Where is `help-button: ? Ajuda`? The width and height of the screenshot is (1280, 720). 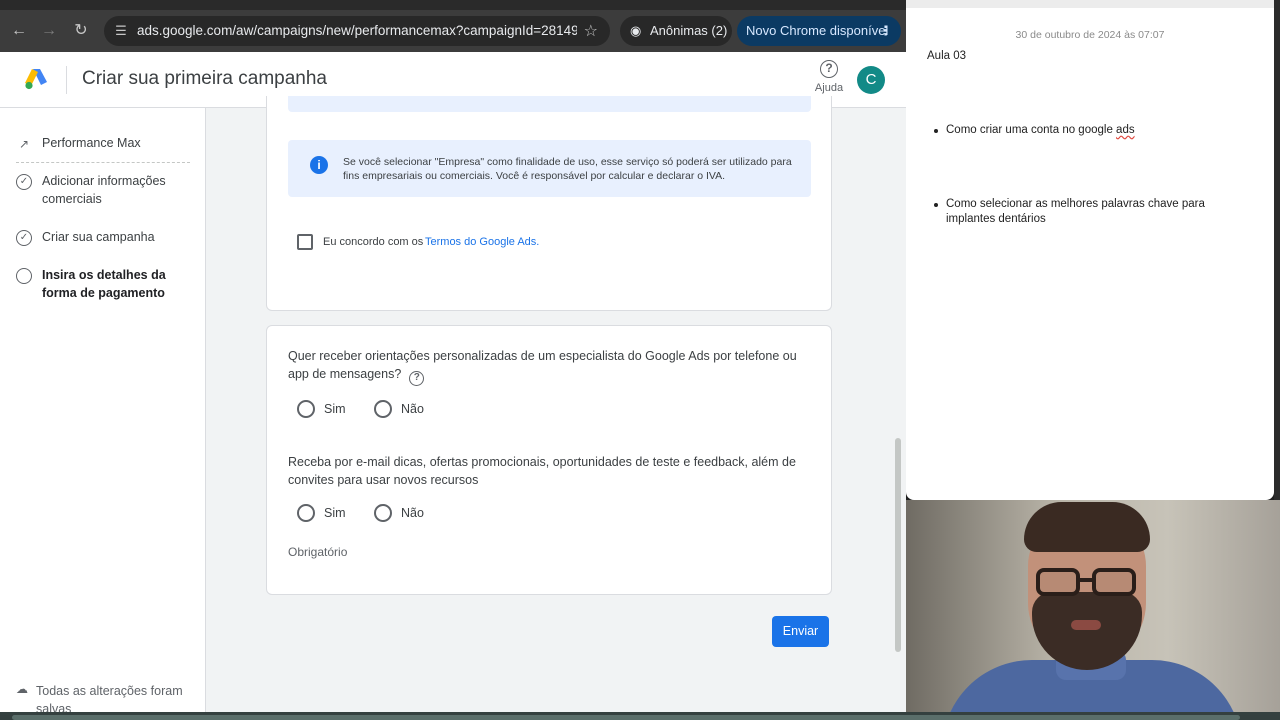 help-button: ? Ajuda is located at coordinates (829, 76).